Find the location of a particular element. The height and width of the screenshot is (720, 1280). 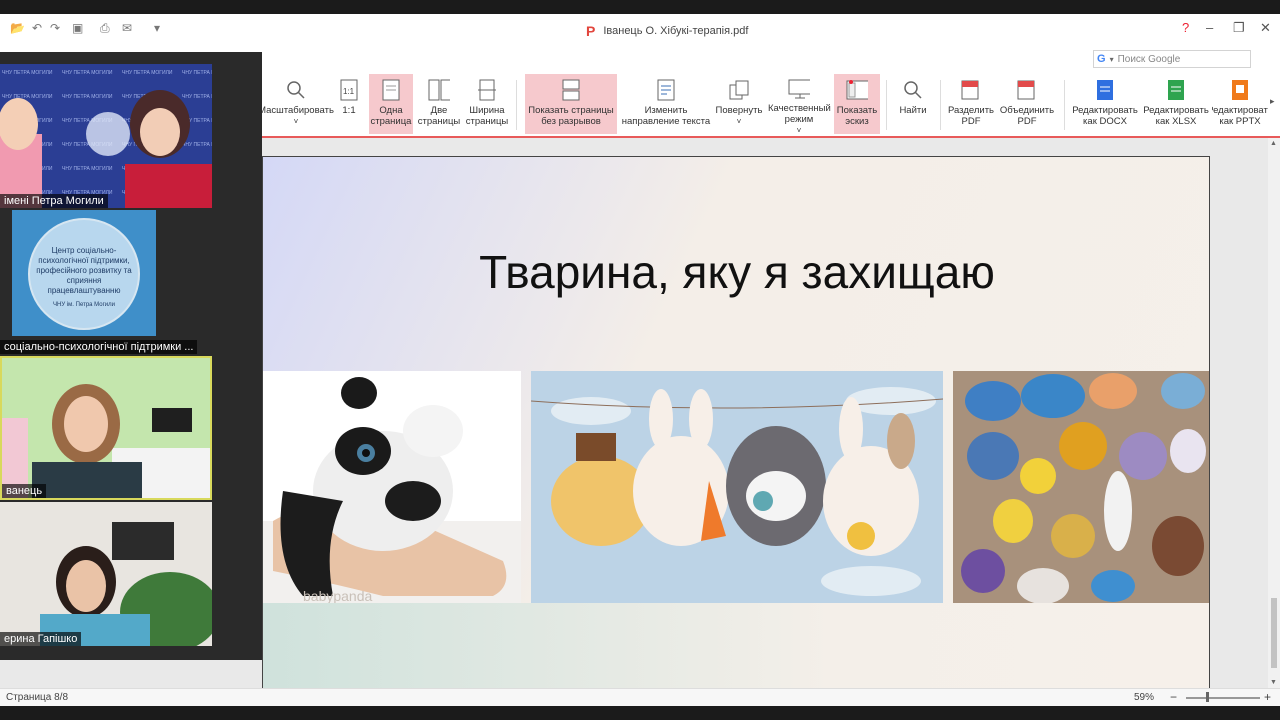

print-icon: ⎙ is located at coordinates (105, 28).